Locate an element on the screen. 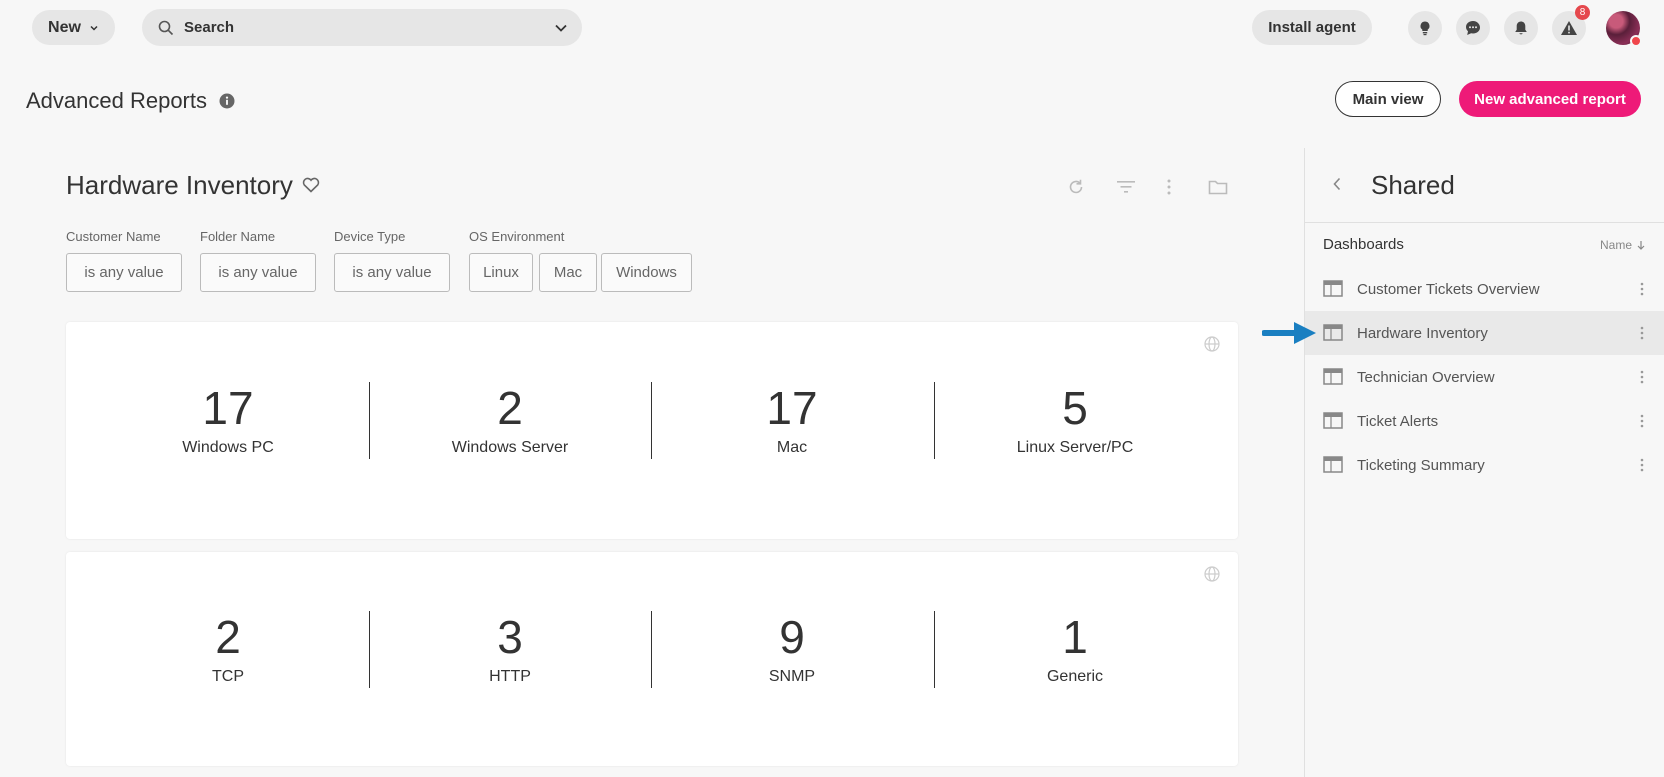 This screenshot has height=777, width=1664. dashboard-title: Hardware Inventory is located at coordinates (179, 185).